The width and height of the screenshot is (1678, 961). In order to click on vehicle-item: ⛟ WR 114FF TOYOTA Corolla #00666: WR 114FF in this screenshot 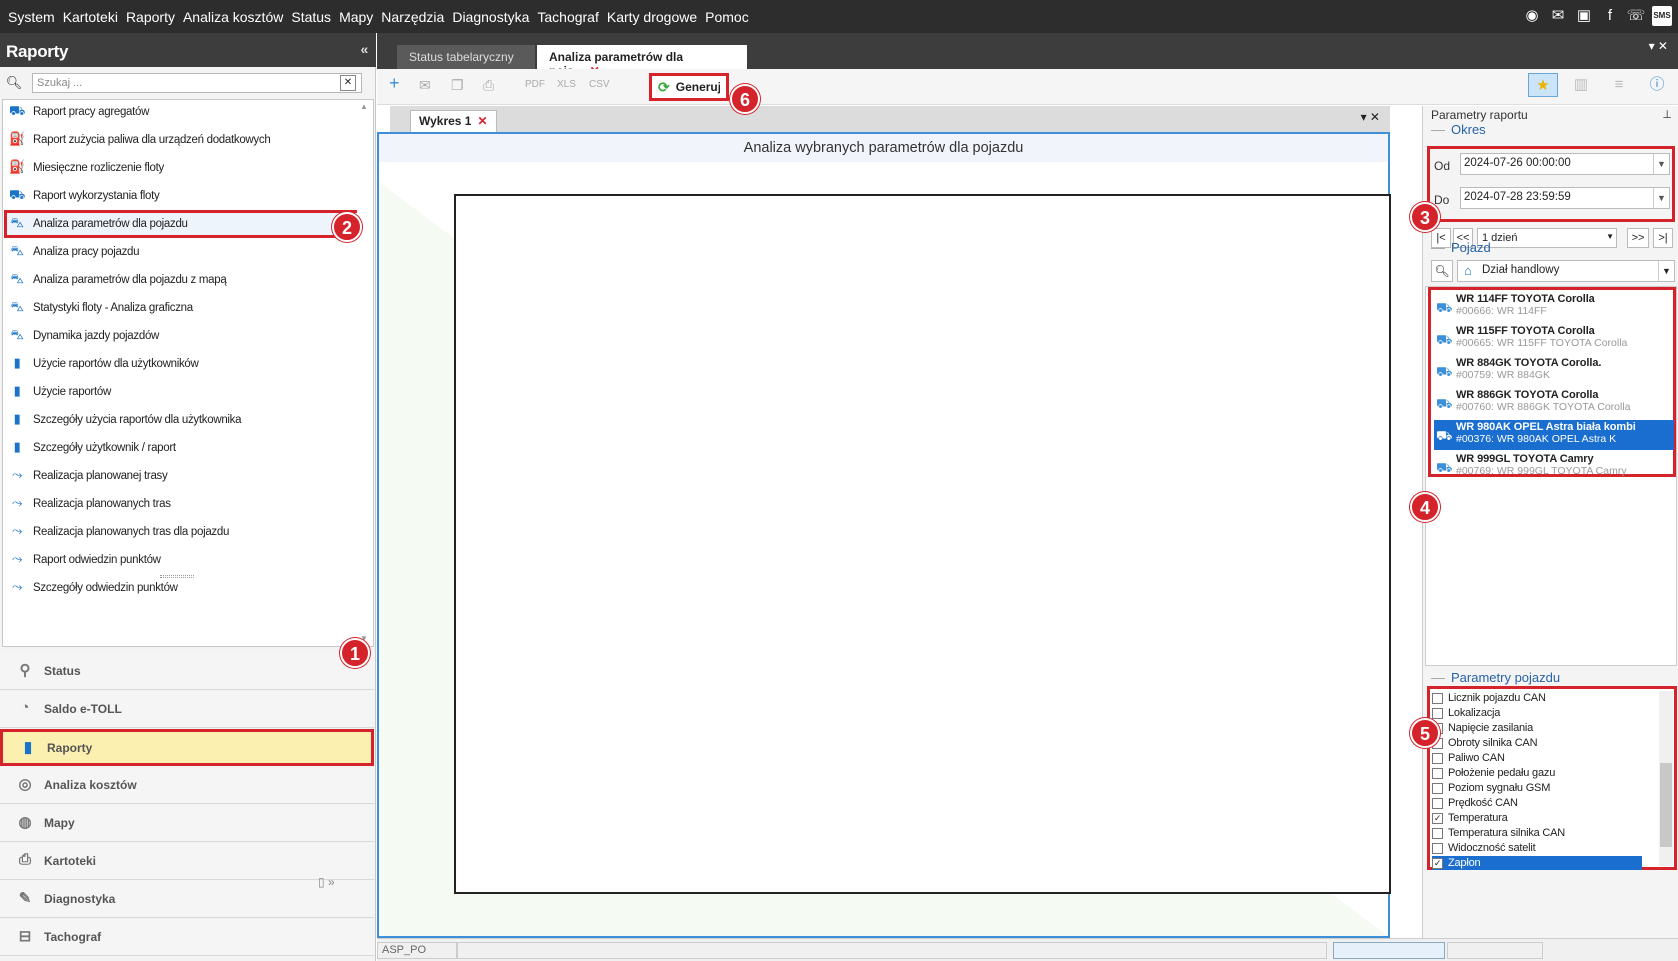, I will do `click(1554, 307)`.